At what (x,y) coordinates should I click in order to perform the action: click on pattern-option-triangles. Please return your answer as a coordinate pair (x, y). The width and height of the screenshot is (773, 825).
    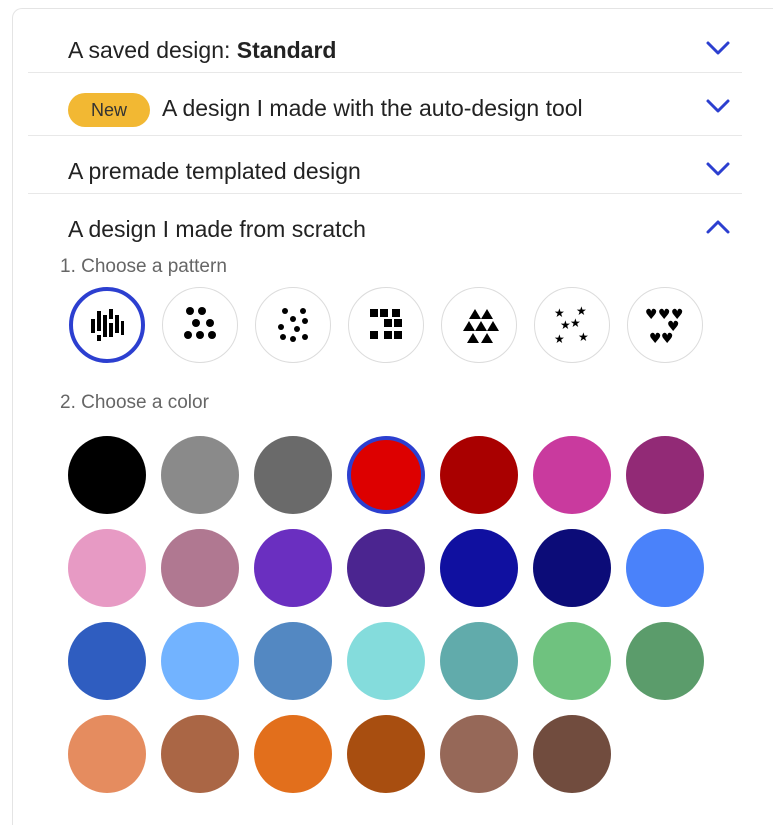
    Looking at the image, I should click on (479, 325).